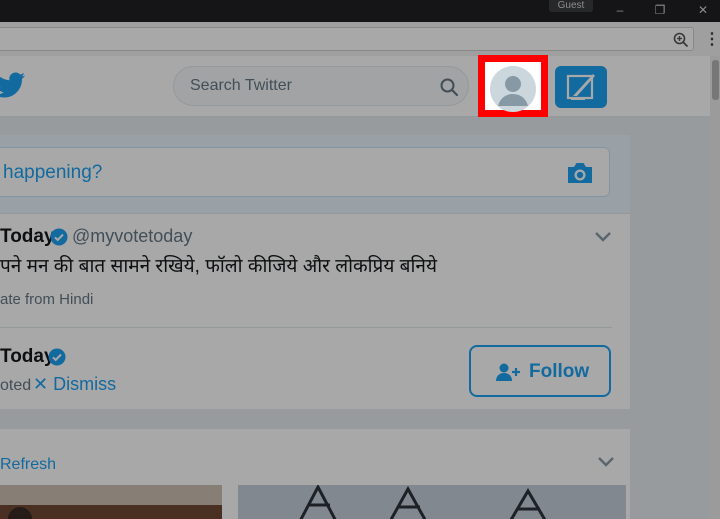 The height and width of the screenshot is (519, 720). Describe the element at coordinates (306, 327) in the screenshot. I see `divider` at that location.